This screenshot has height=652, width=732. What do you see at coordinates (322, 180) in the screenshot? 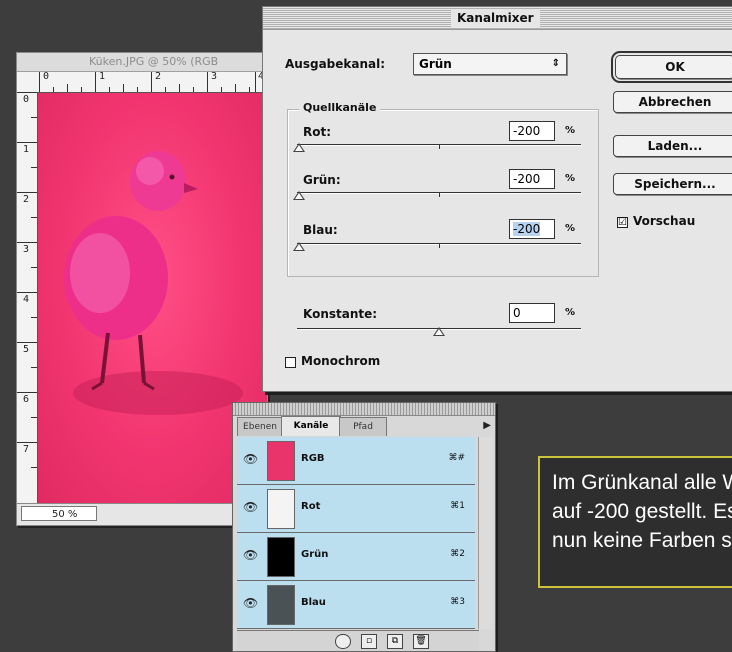
I see `green-channel-label: Grün:` at bounding box center [322, 180].